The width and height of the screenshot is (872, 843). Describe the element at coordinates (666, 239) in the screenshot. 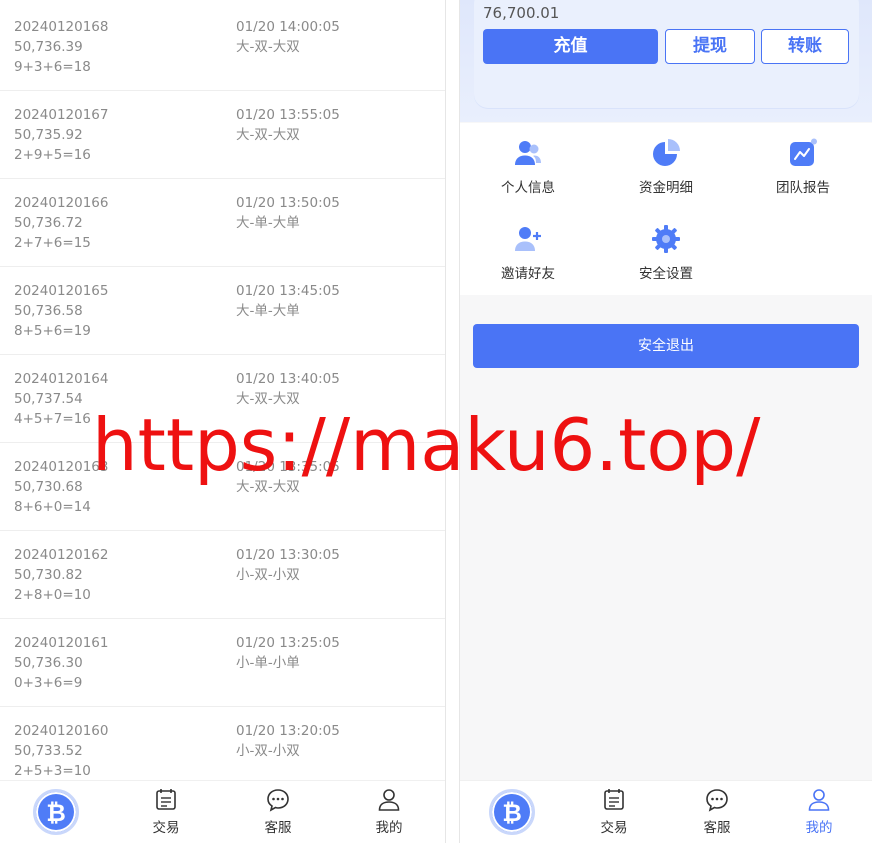

I see `gear-icon` at that location.